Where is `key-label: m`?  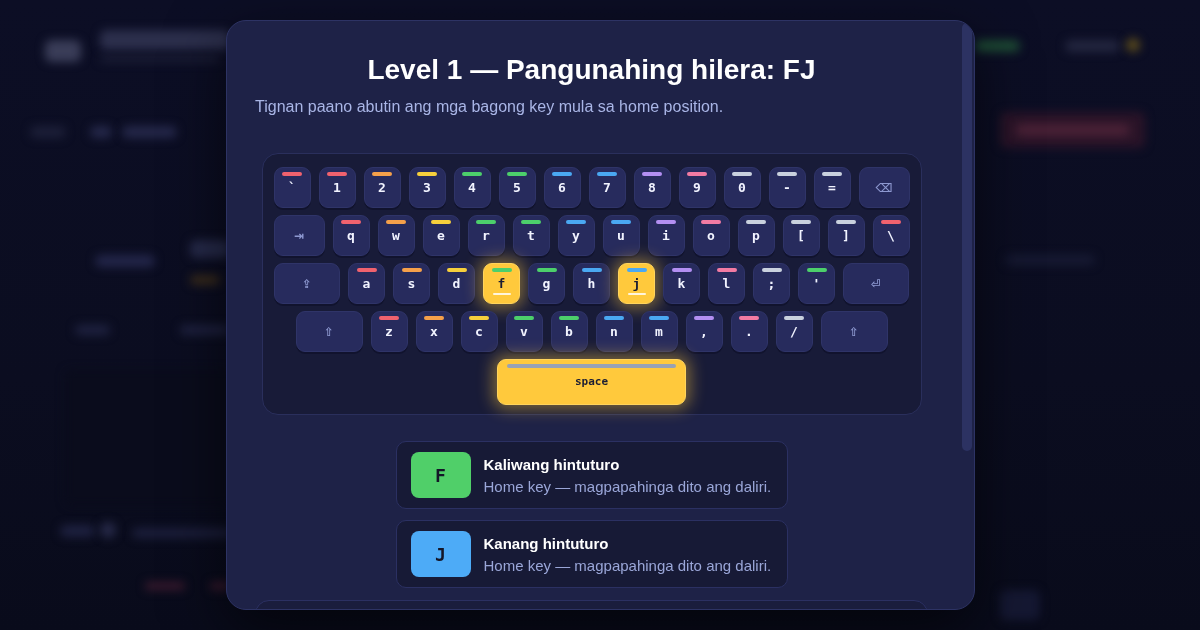 key-label: m is located at coordinates (659, 331).